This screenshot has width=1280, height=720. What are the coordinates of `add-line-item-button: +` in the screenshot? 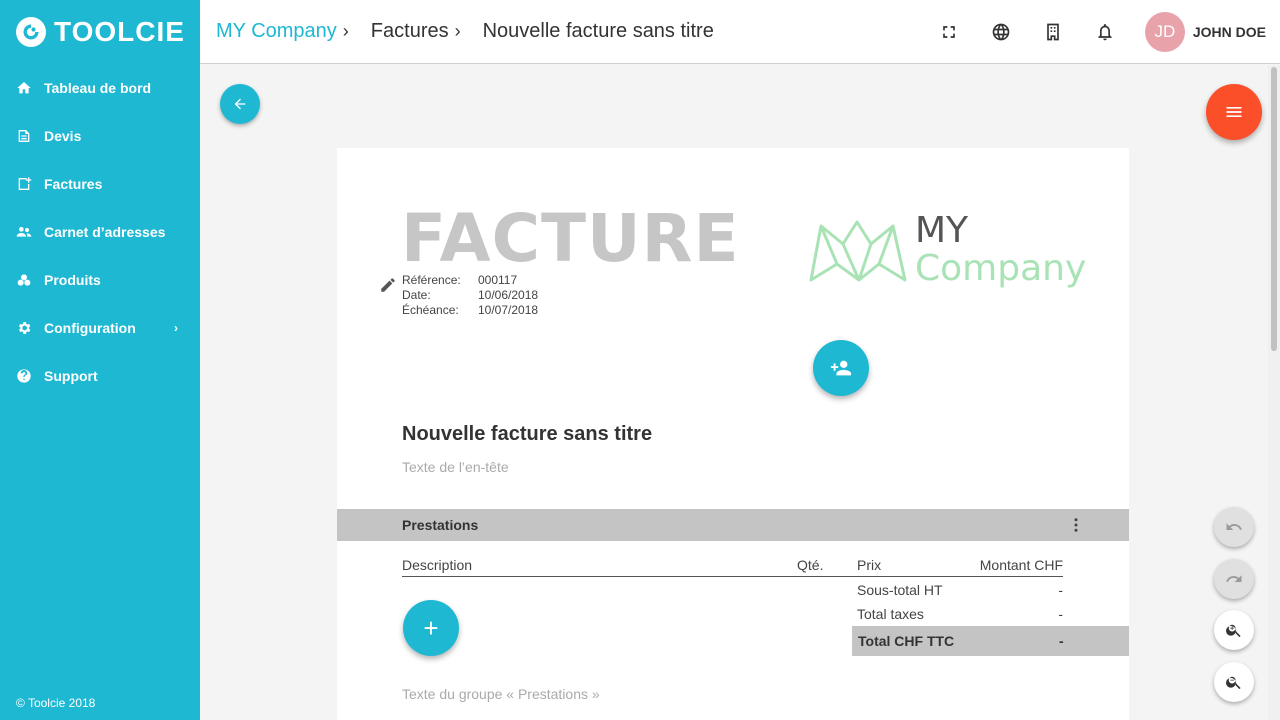 It's located at (431, 628).